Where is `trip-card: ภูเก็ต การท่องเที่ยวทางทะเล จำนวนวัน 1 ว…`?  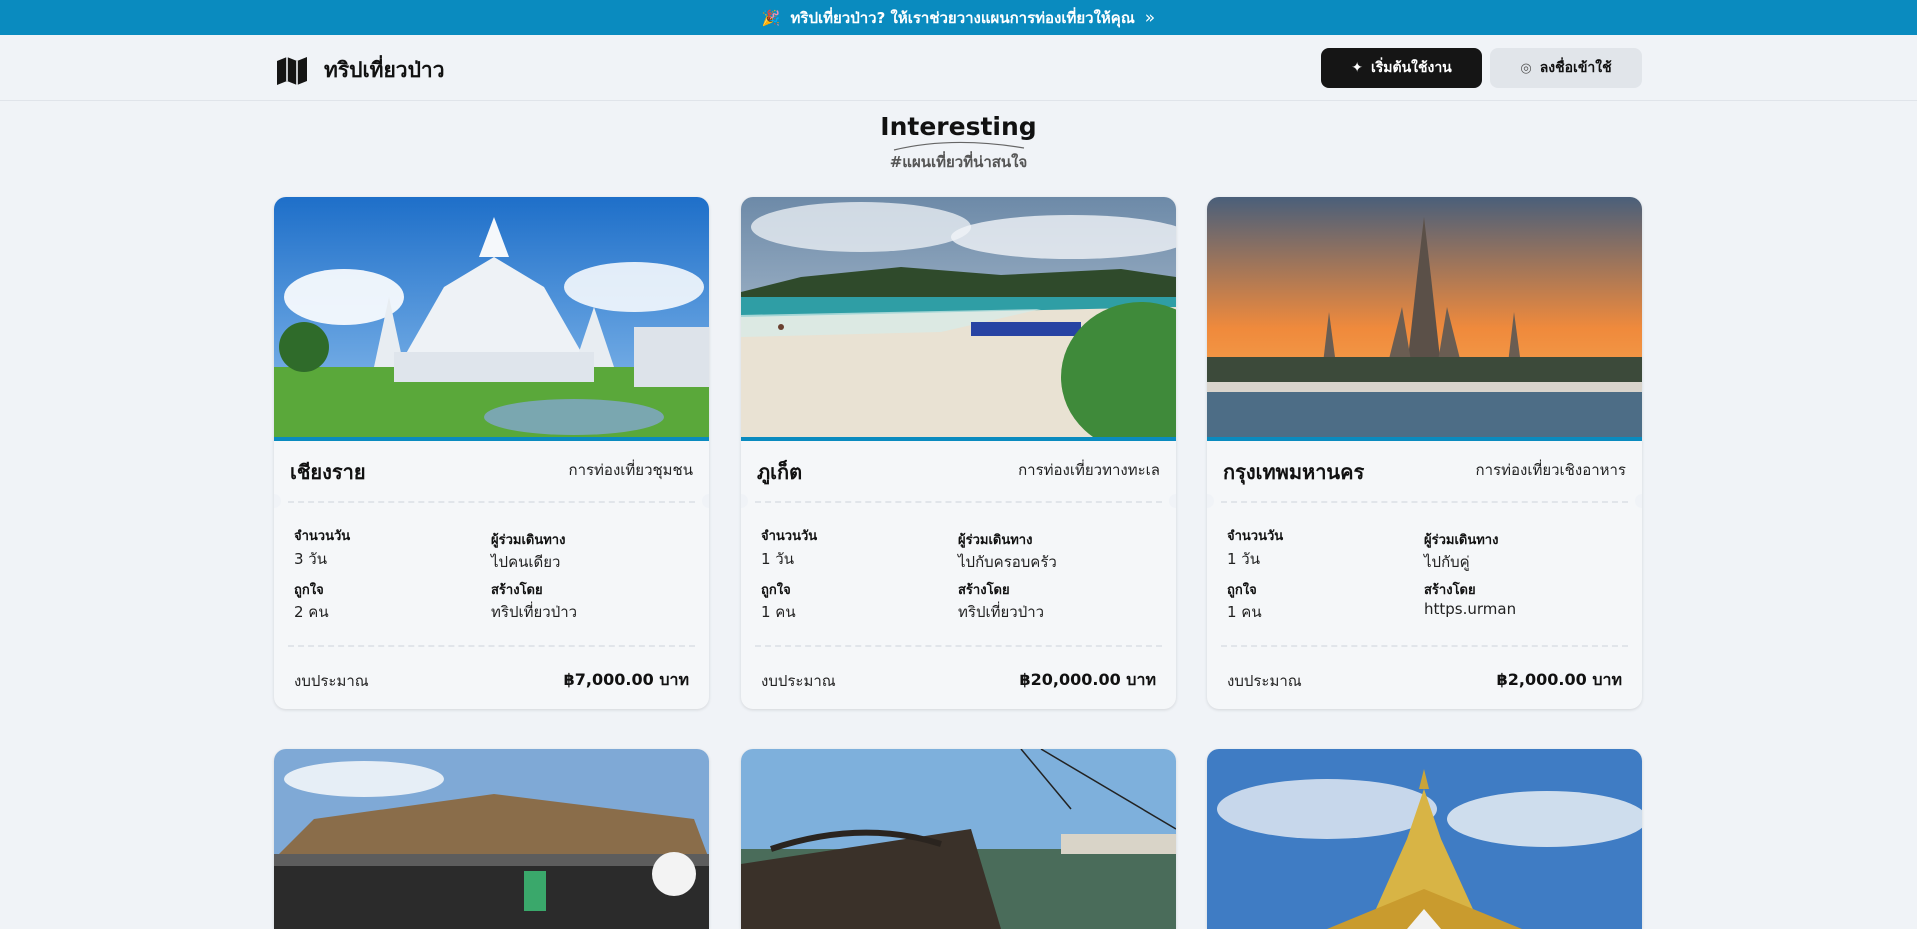
trip-card: ภูเก็ต การท่องเที่ยวทางทะเล จำนวนวัน 1 ว… is located at coordinates (958, 453).